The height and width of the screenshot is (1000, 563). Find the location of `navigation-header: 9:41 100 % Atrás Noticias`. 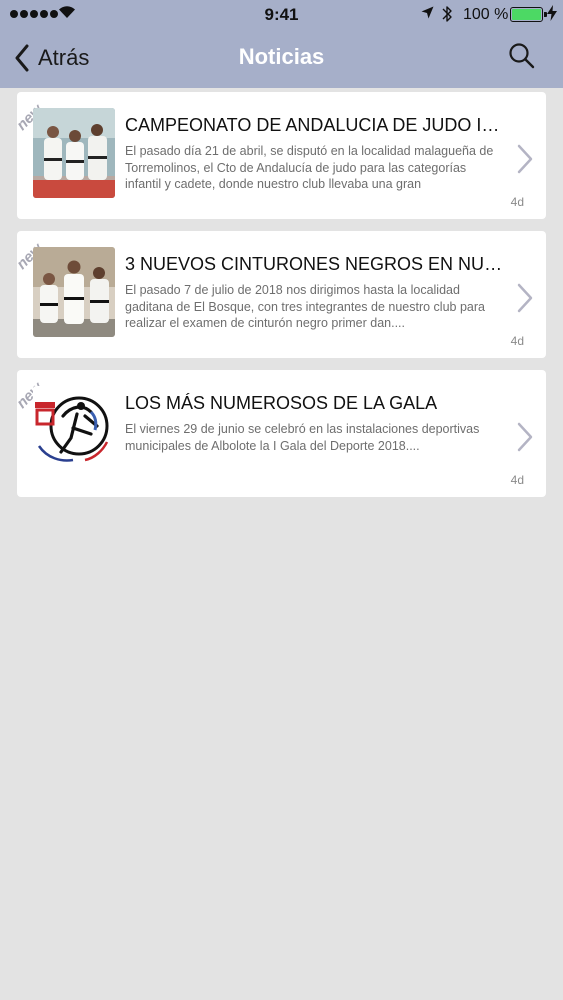

navigation-header: 9:41 100 % Atrás Noticias is located at coordinates (281, 44).